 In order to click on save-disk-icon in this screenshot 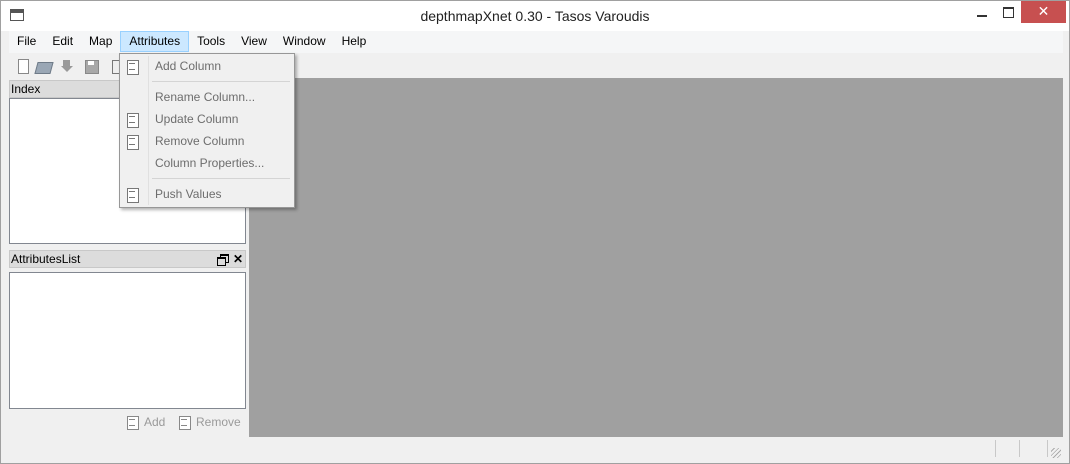, I will do `click(91, 66)`.